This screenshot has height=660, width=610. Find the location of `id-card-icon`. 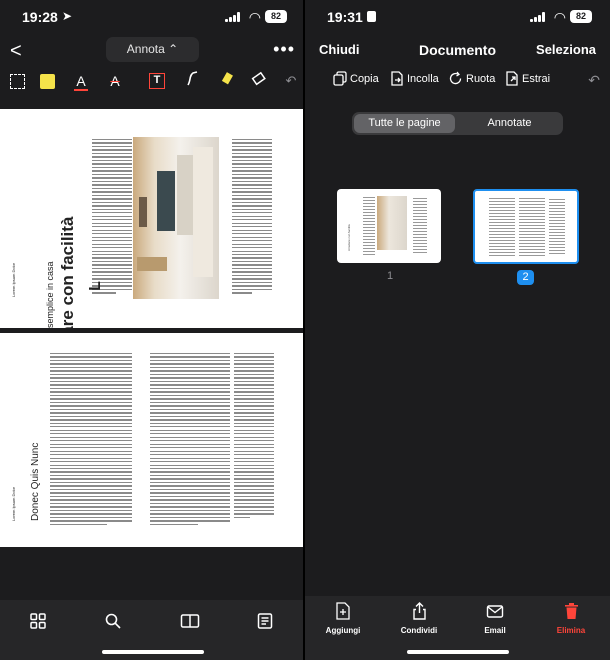

id-card-icon is located at coordinates (371, 16).